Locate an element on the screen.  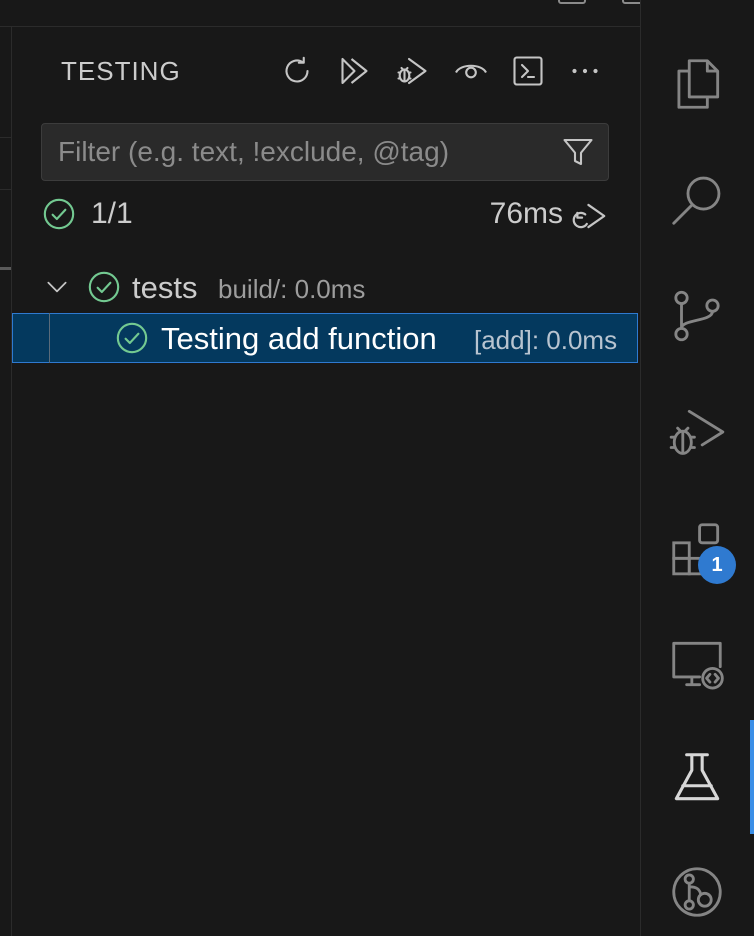
debug-all-icon is located at coordinates (412, 71).